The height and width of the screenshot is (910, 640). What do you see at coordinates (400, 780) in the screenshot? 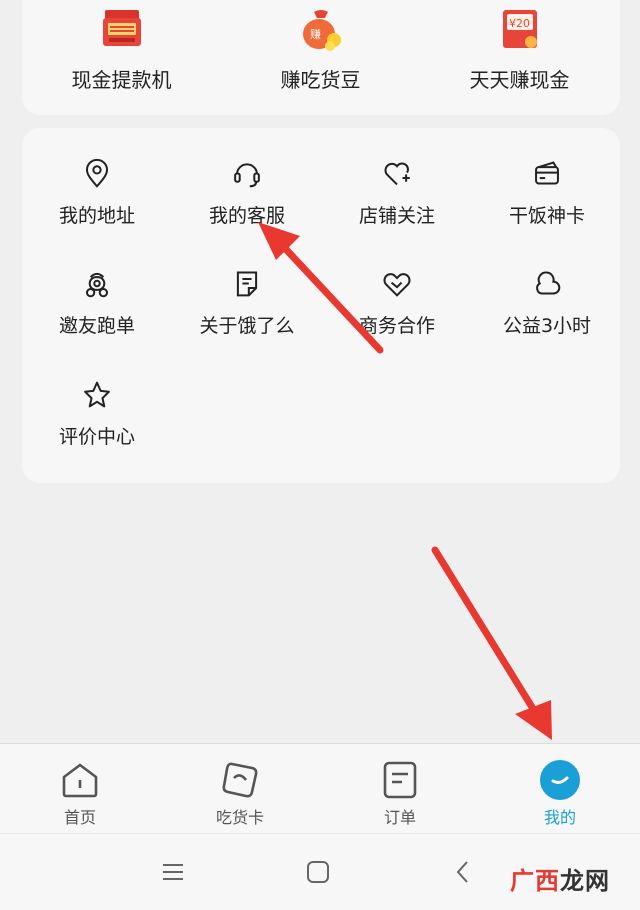
I see `order-icon` at bounding box center [400, 780].